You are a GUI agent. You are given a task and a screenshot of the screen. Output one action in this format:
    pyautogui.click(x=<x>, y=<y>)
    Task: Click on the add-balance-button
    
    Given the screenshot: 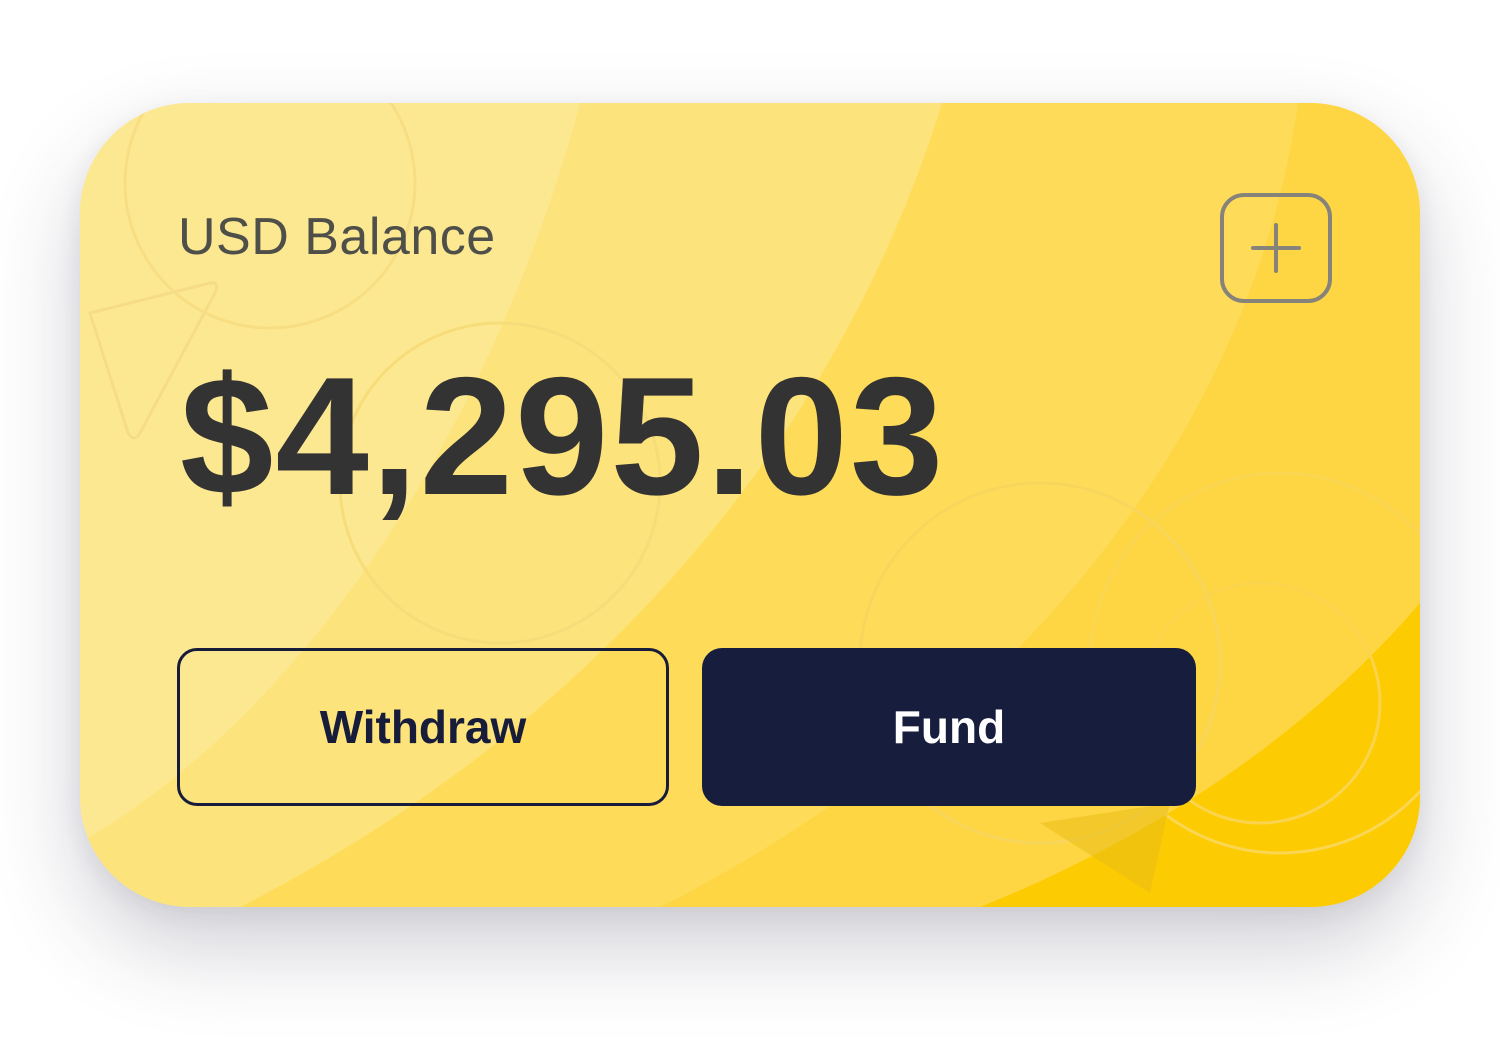 What is the action you would take?
    pyautogui.click(x=1276, y=248)
    